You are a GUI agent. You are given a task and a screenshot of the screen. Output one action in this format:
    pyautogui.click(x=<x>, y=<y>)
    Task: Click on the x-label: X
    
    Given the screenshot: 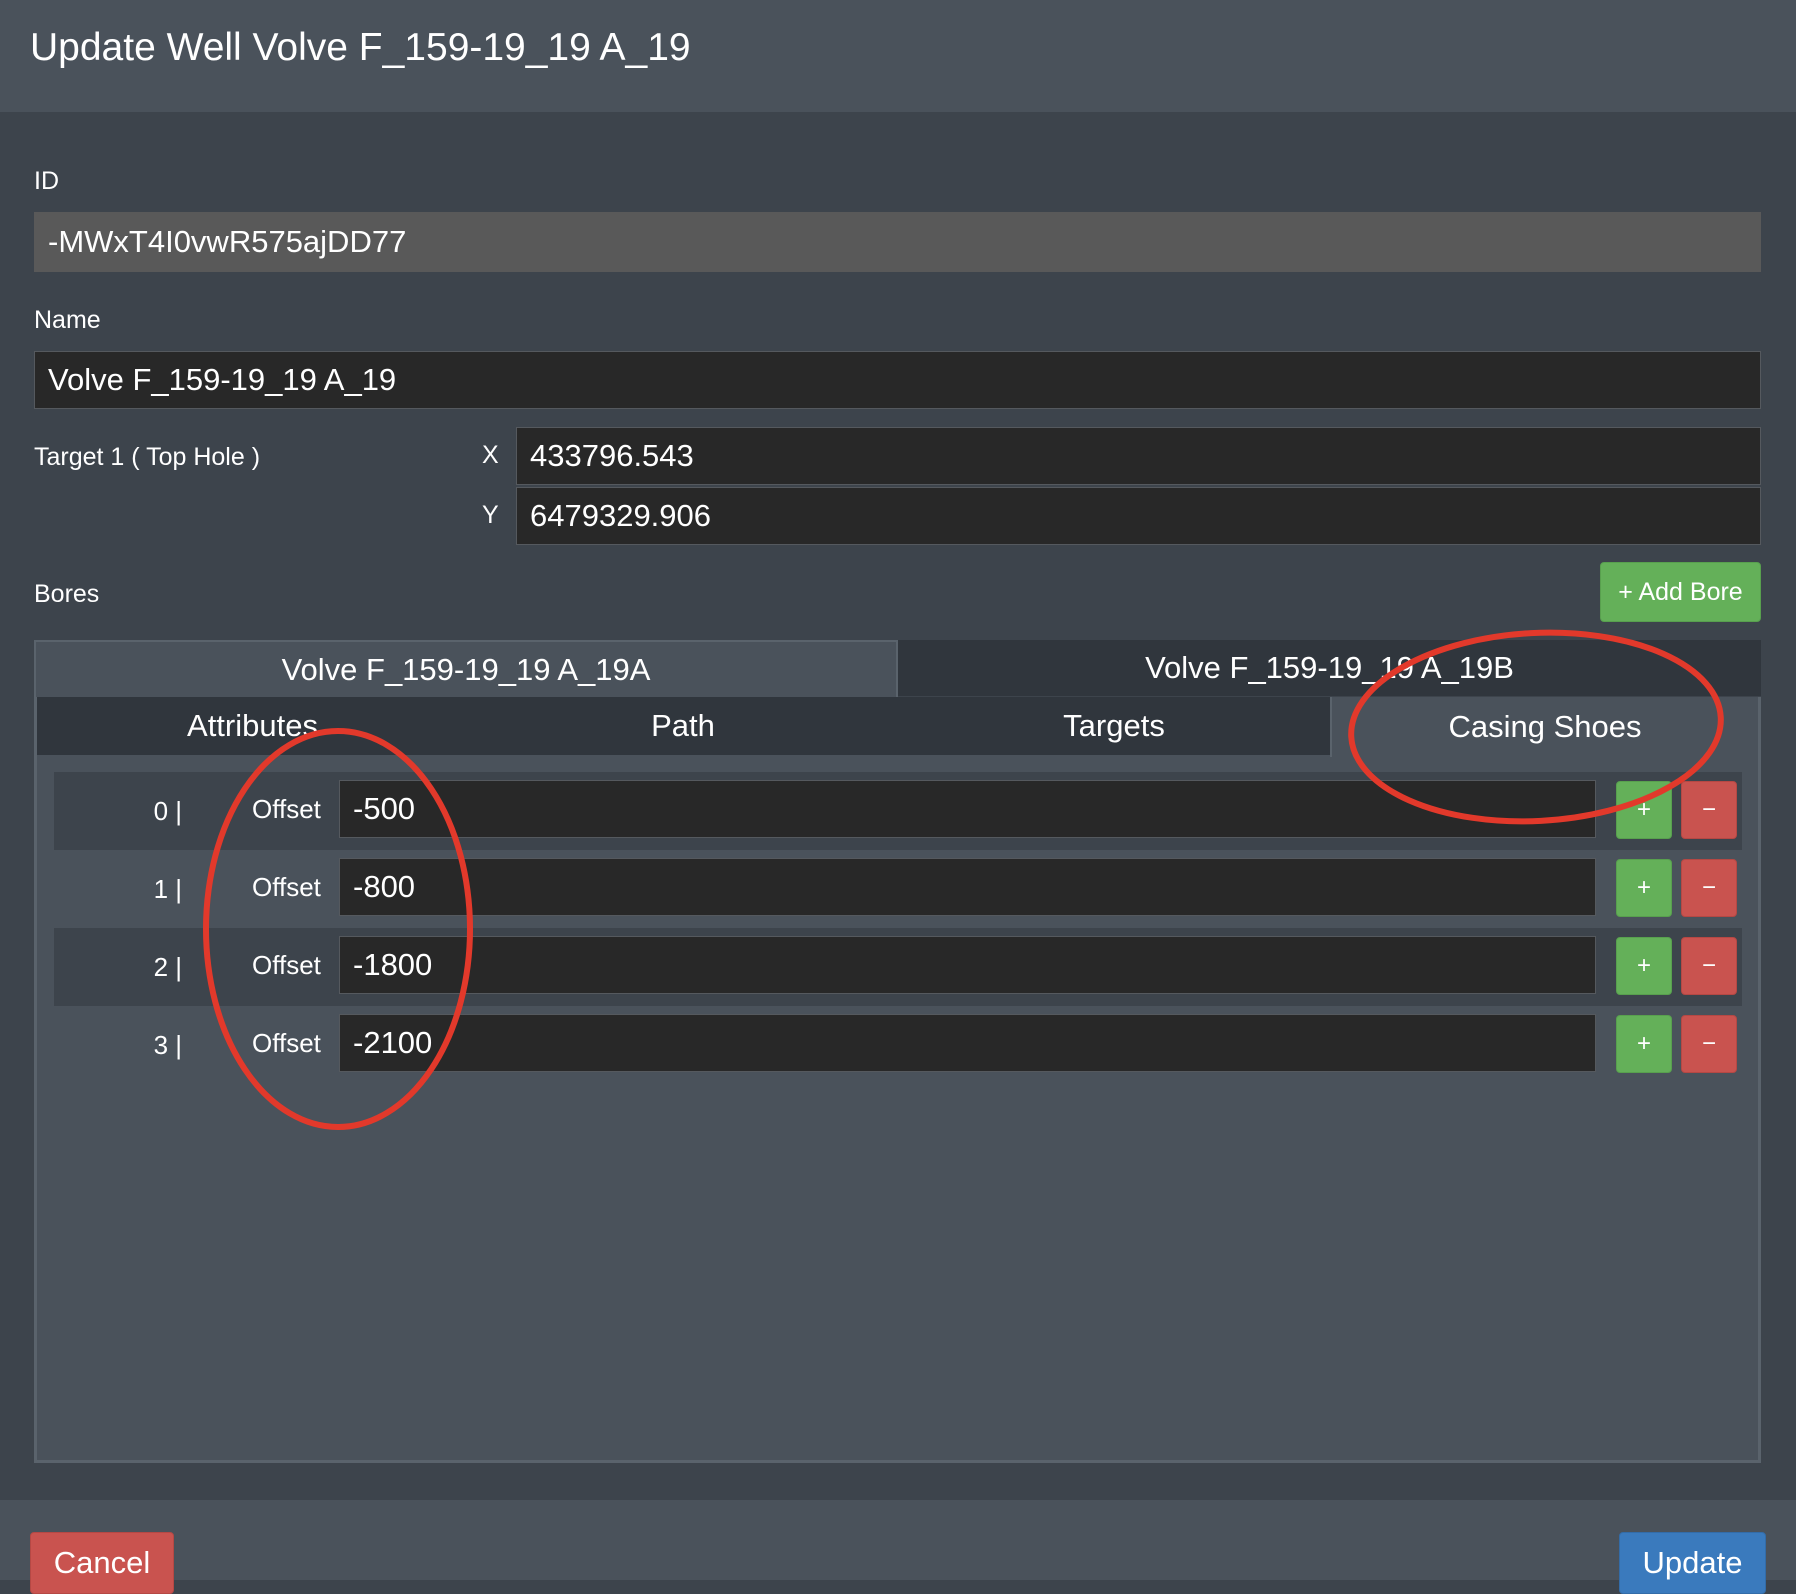 What is the action you would take?
    pyautogui.click(x=490, y=455)
    